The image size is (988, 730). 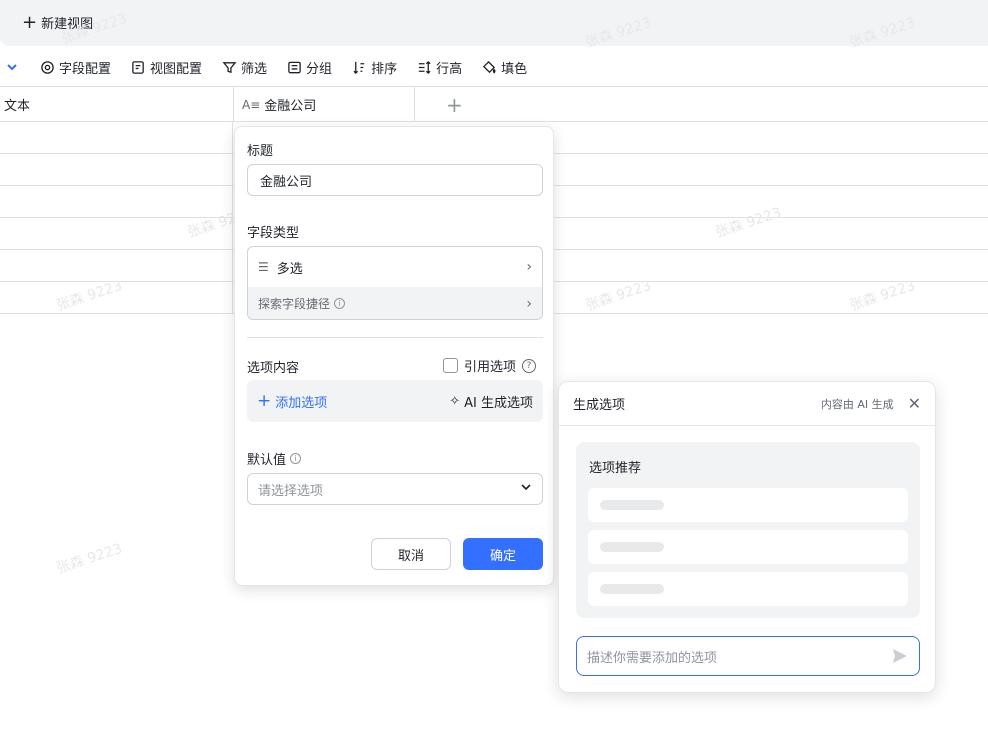 I want to click on recommend-card: 选项推荐, so click(x=748, y=530).